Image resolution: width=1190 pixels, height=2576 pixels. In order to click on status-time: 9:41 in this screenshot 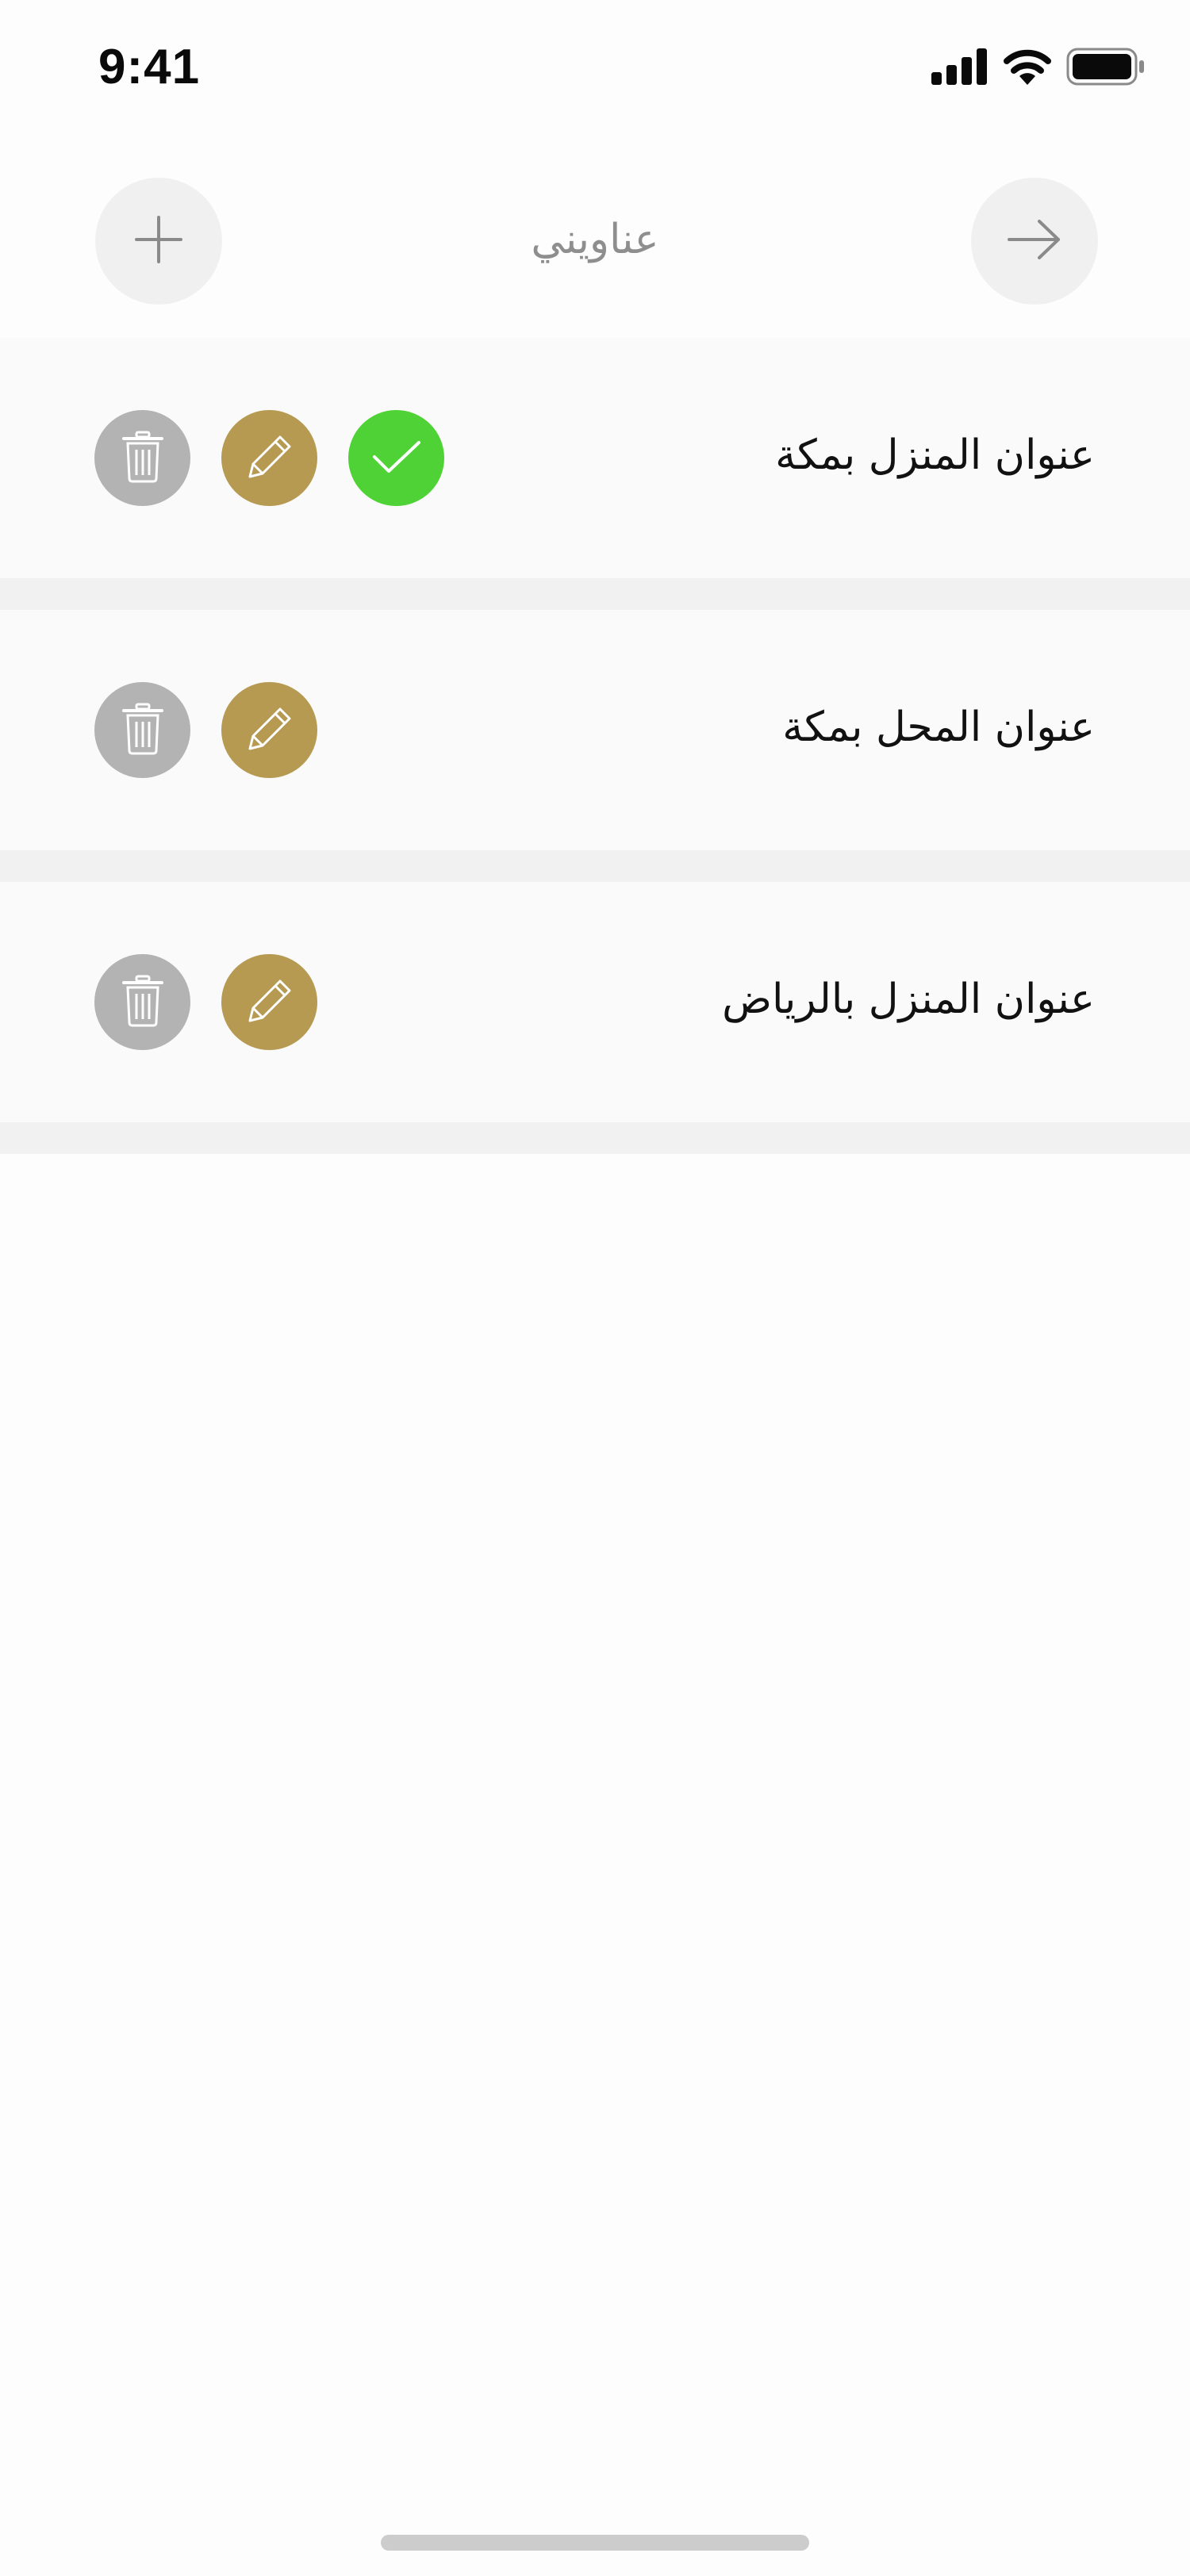, I will do `click(149, 67)`.